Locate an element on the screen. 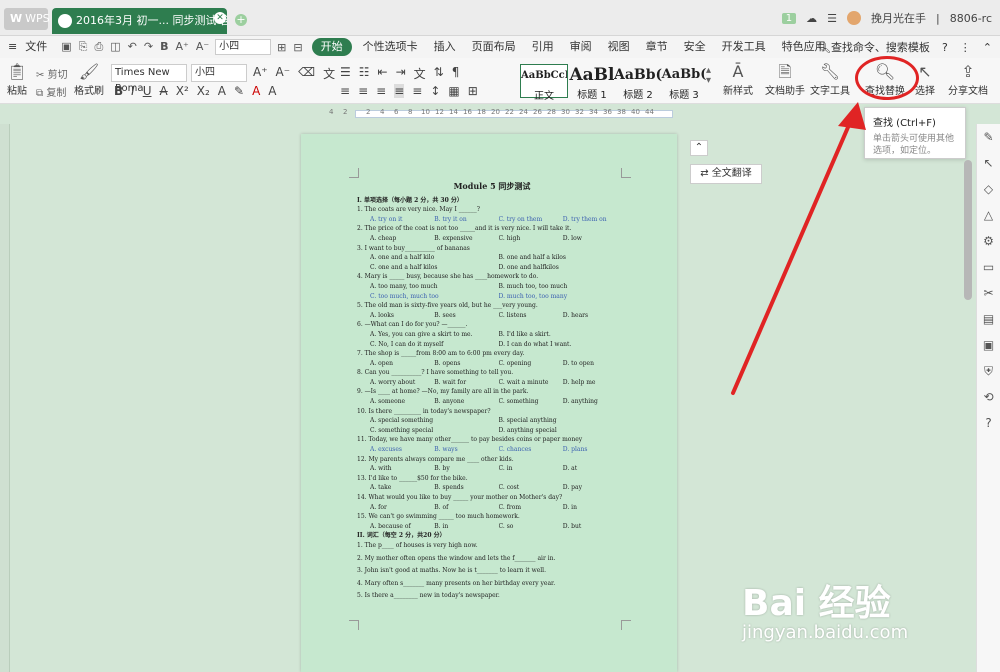 The height and width of the screenshot is (672, 1000). shading-icon: ▦ is located at coordinates (453, 91).